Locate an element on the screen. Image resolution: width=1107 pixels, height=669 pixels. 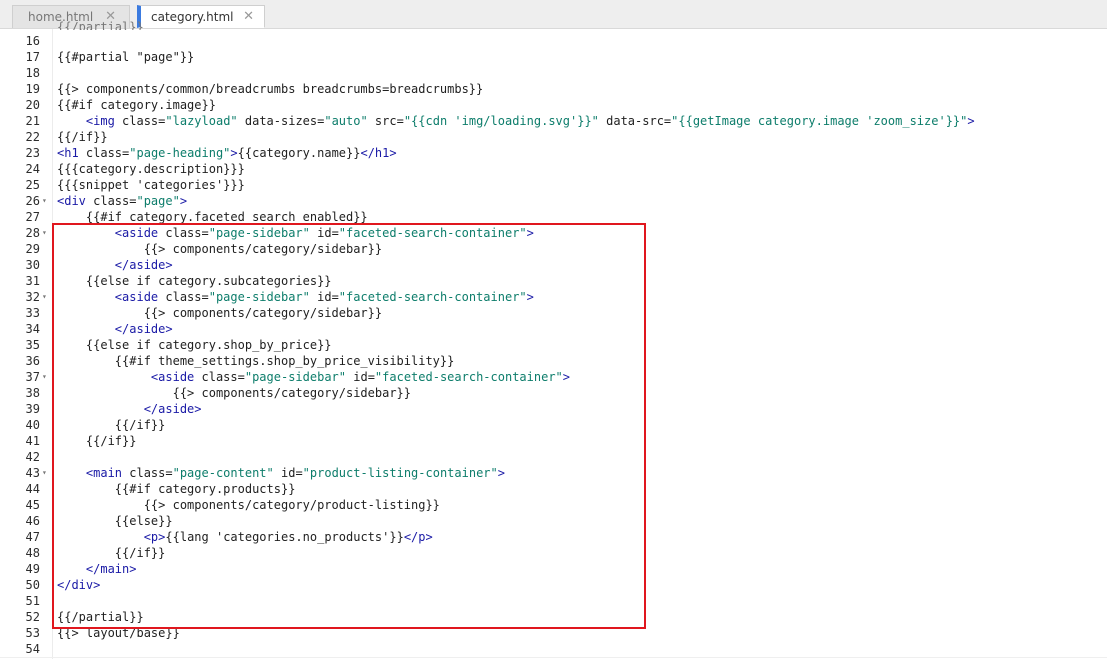
editor-tab-bar: home.html ✕ category.html ✕ is located at coordinates (553, 14).